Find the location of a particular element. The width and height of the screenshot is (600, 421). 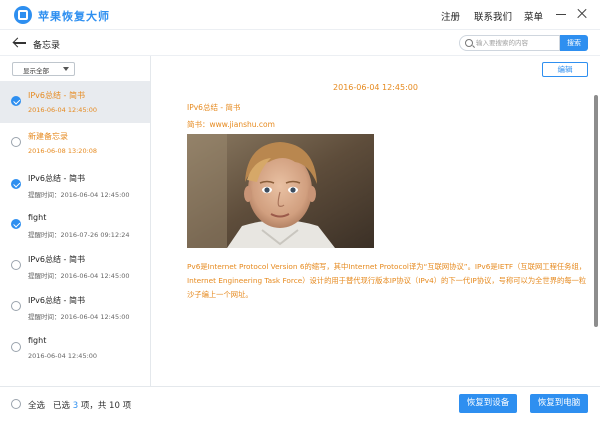

boy-portrait-image is located at coordinates (280, 191).